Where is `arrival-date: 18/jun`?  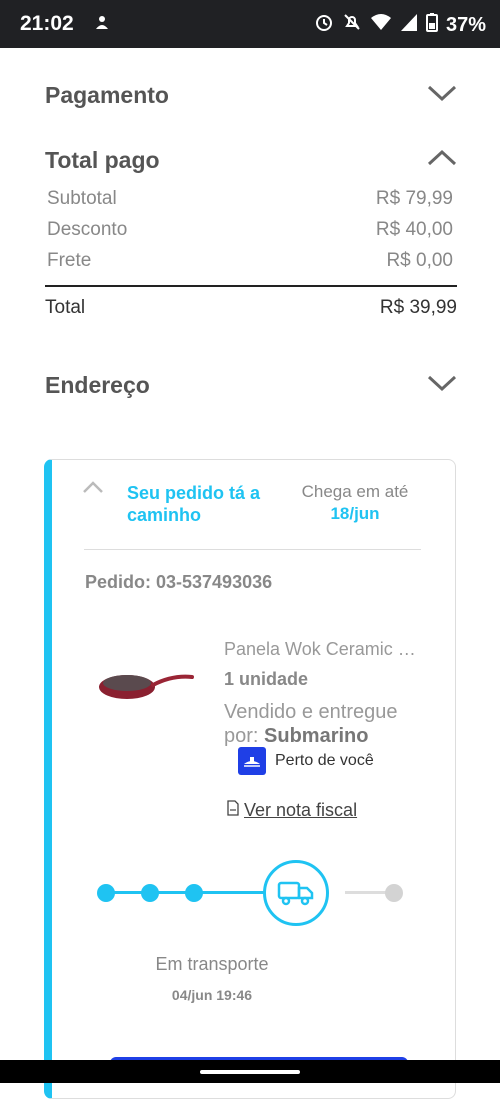
arrival-date: 18/jun is located at coordinates (355, 513).